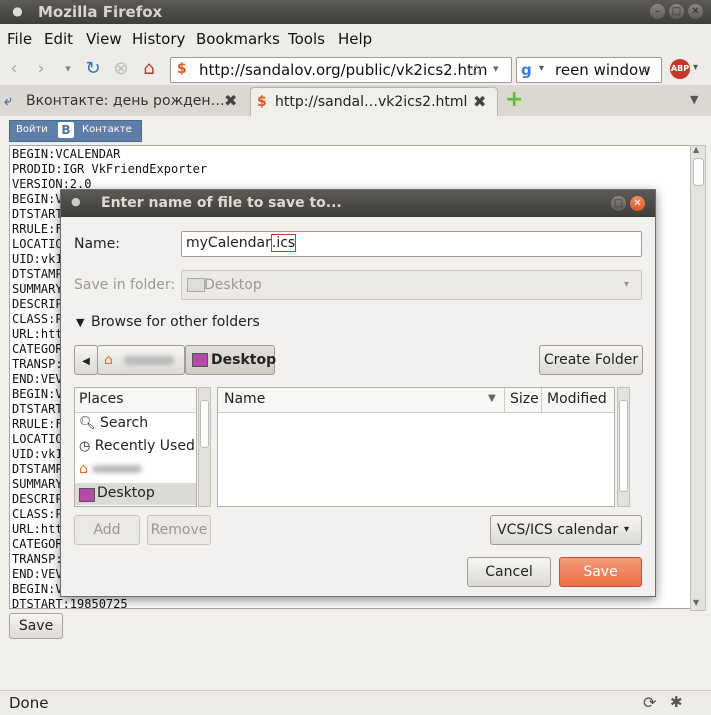 The width and height of the screenshot is (711, 715). What do you see at coordinates (175, 322) in the screenshot?
I see `browse-folders-expander: Browse for other folders` at bounding box center [175, 322].